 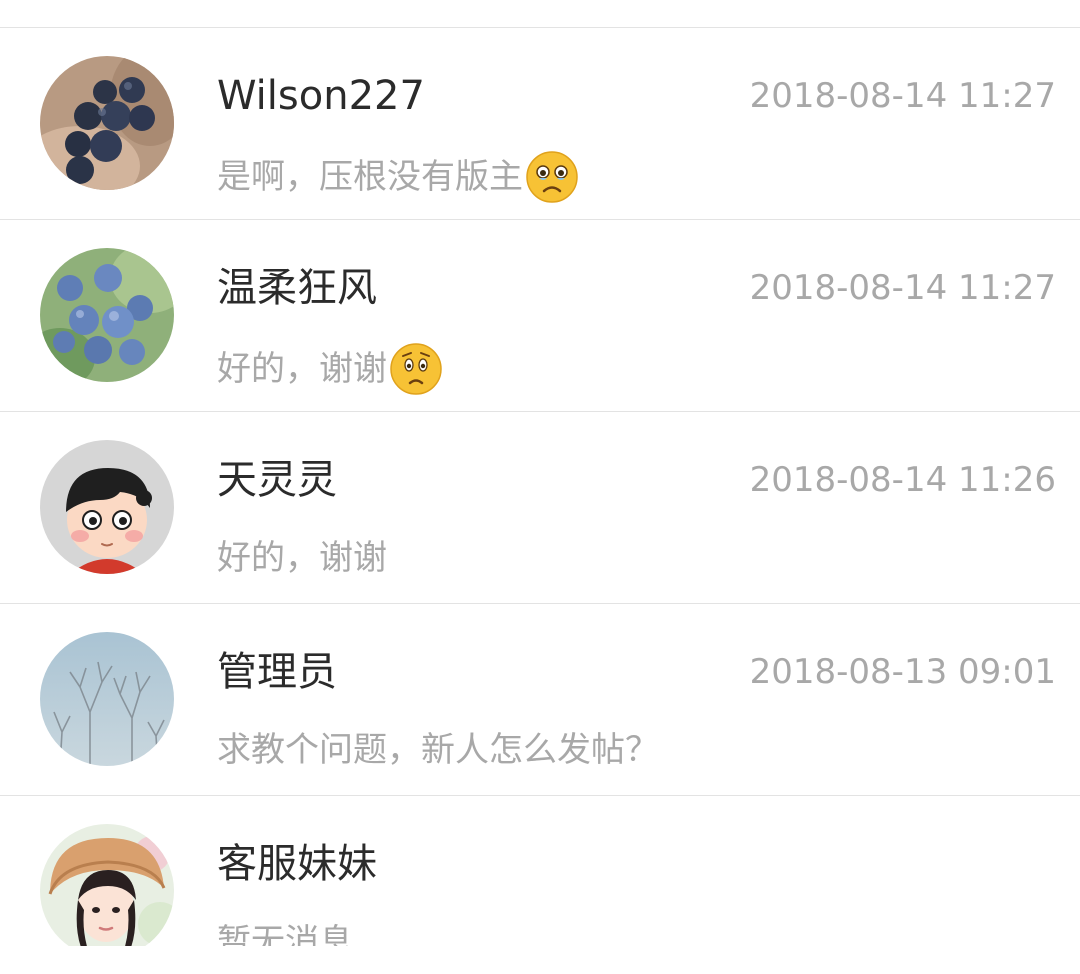 What do you see at coordinates (552, 177) in the screenshot?
I see `crying-face-emoji-icon` at bounding box center [552, 177].